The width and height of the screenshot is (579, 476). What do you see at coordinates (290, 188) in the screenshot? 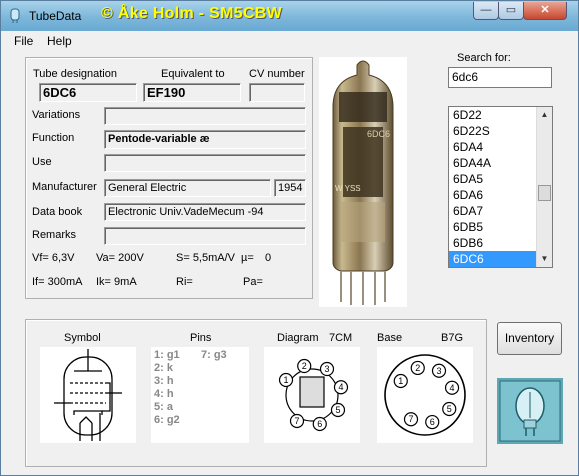
I see `year-field: 1954` at bounding box center [290, 188].